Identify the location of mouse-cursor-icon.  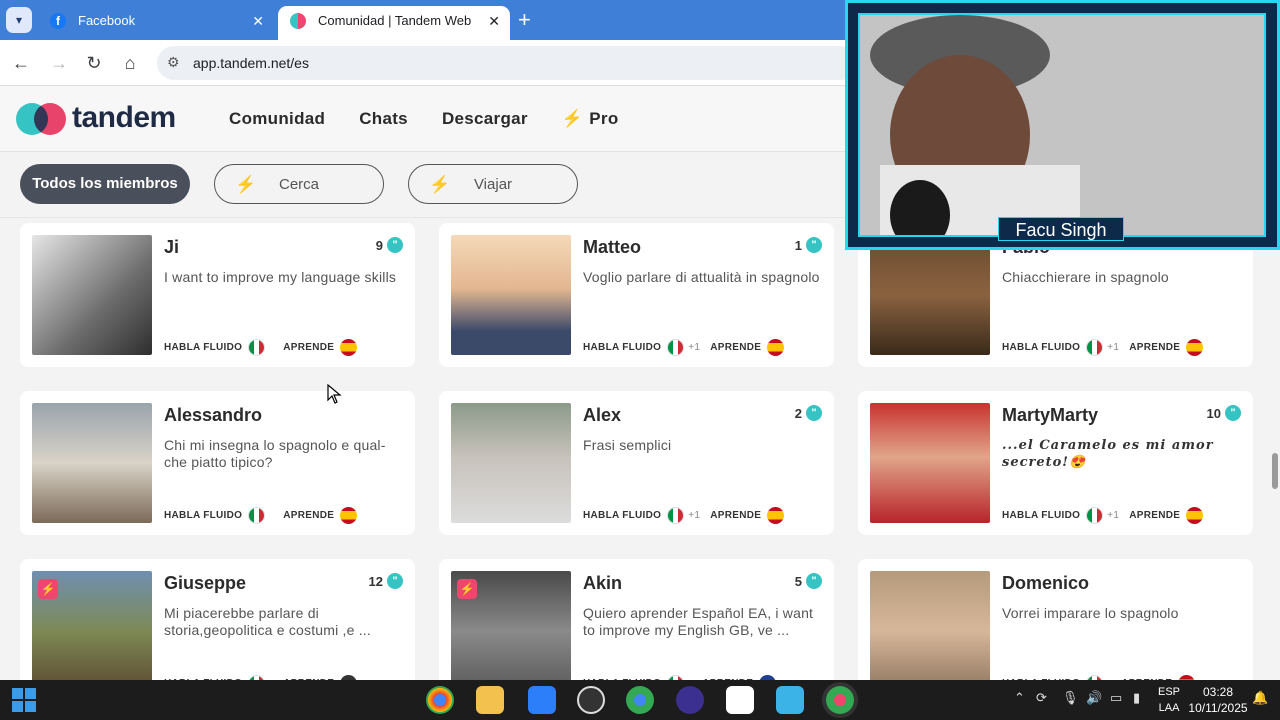
(334, 394).